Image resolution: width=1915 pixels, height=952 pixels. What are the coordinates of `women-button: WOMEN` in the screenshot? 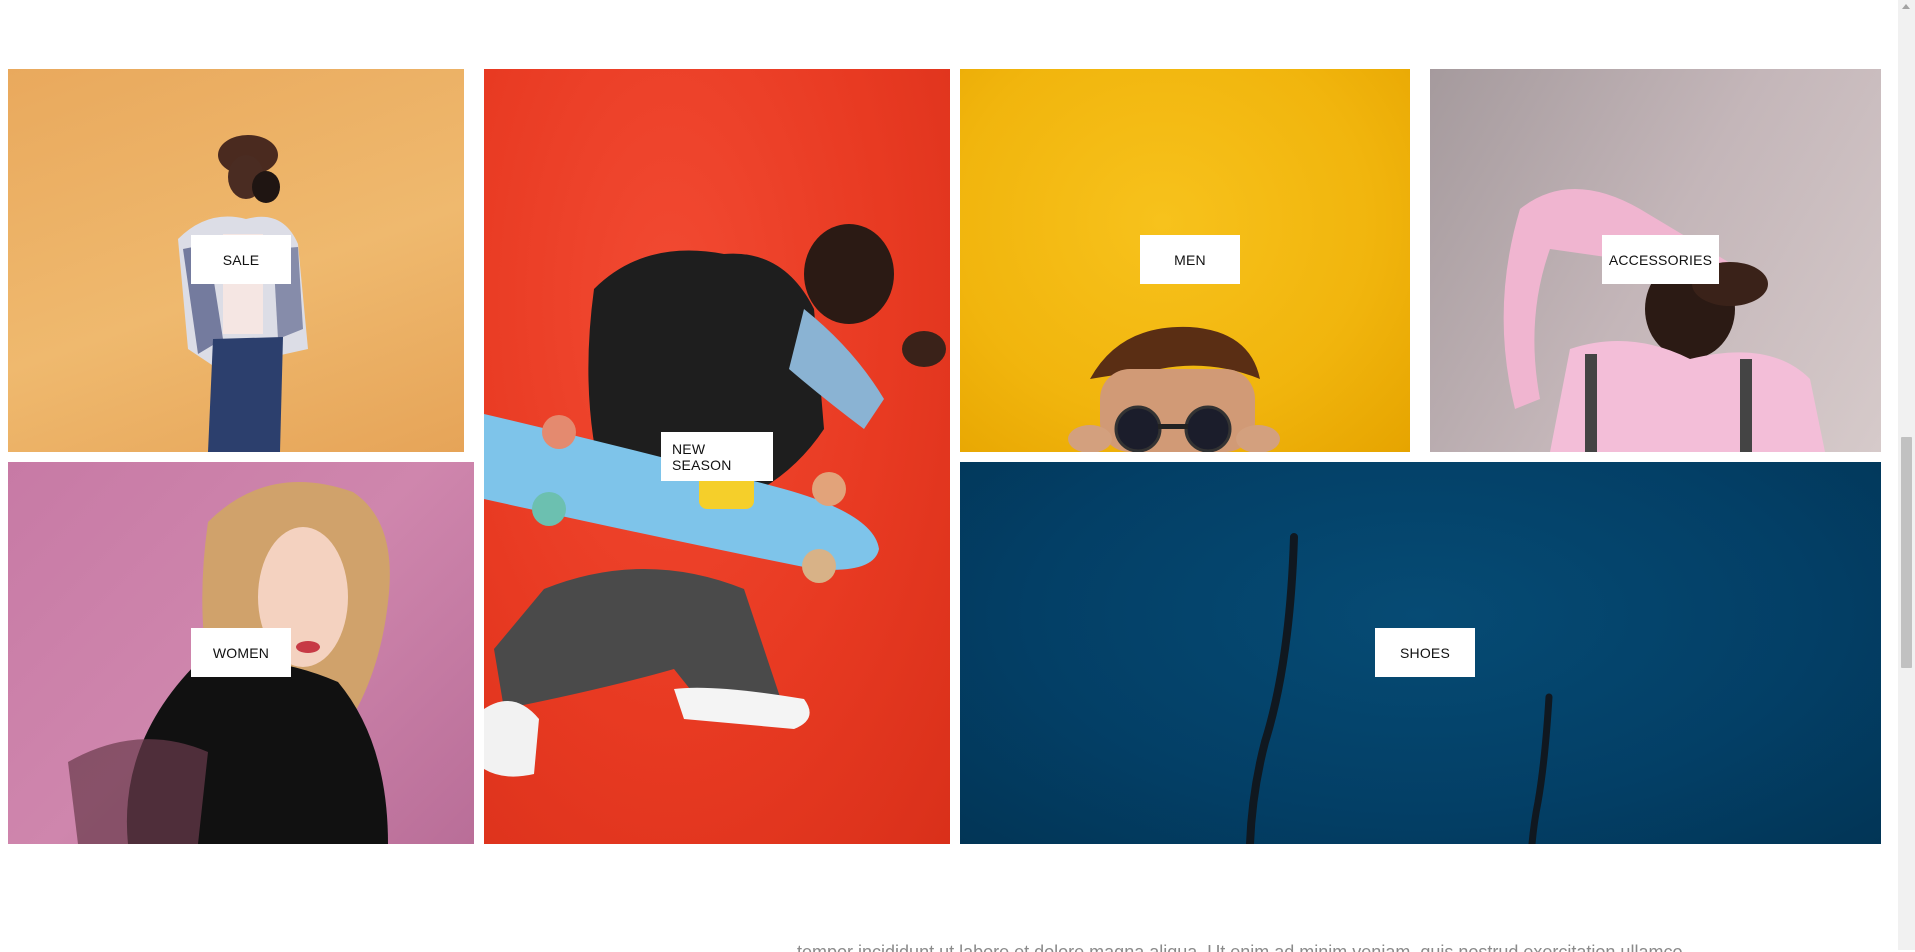 It's located at (241, 652).